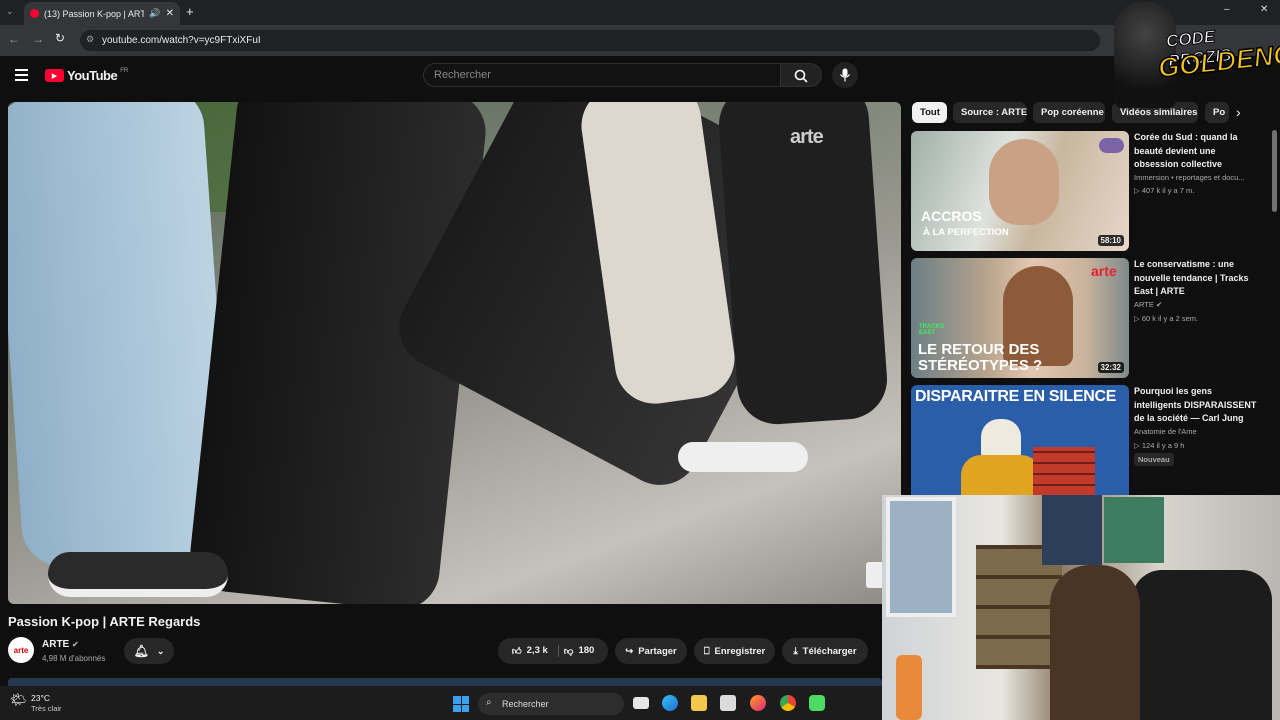 The height and width of the screenshot is (720, 1280). Describe the element at coordinates (34, 13) in the screenshot. I see `youtube-favicon-icon` at that location.